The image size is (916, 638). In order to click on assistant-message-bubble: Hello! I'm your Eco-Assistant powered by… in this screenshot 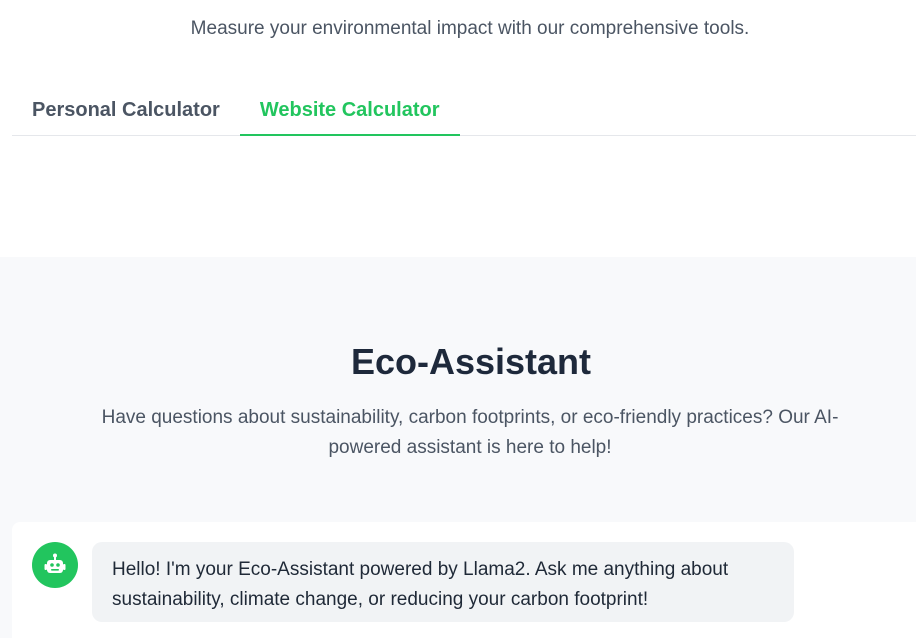, I will do `click(443, 582)`.